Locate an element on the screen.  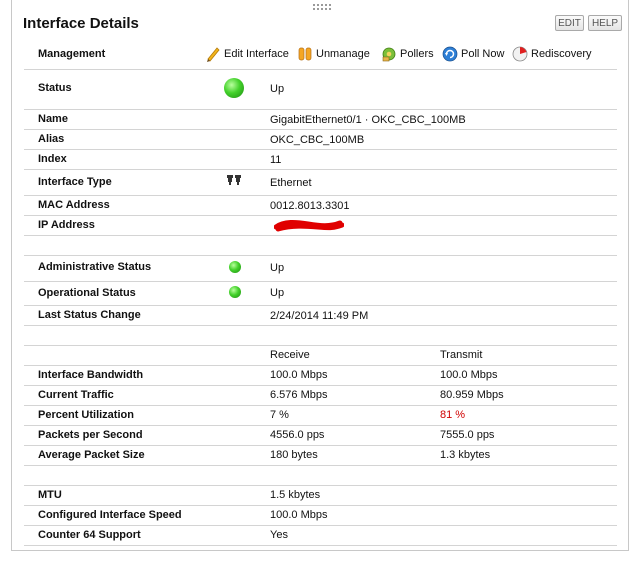
alias-value: OKC_CBC_100MB is located at coordinates (317, 140).